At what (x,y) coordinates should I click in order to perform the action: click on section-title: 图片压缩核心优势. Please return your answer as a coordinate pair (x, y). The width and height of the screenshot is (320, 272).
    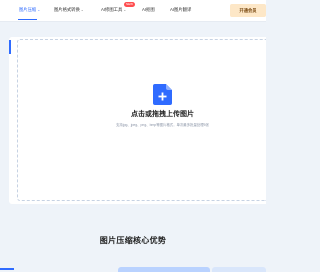
    Looking at the image, I should click on (133, 240).